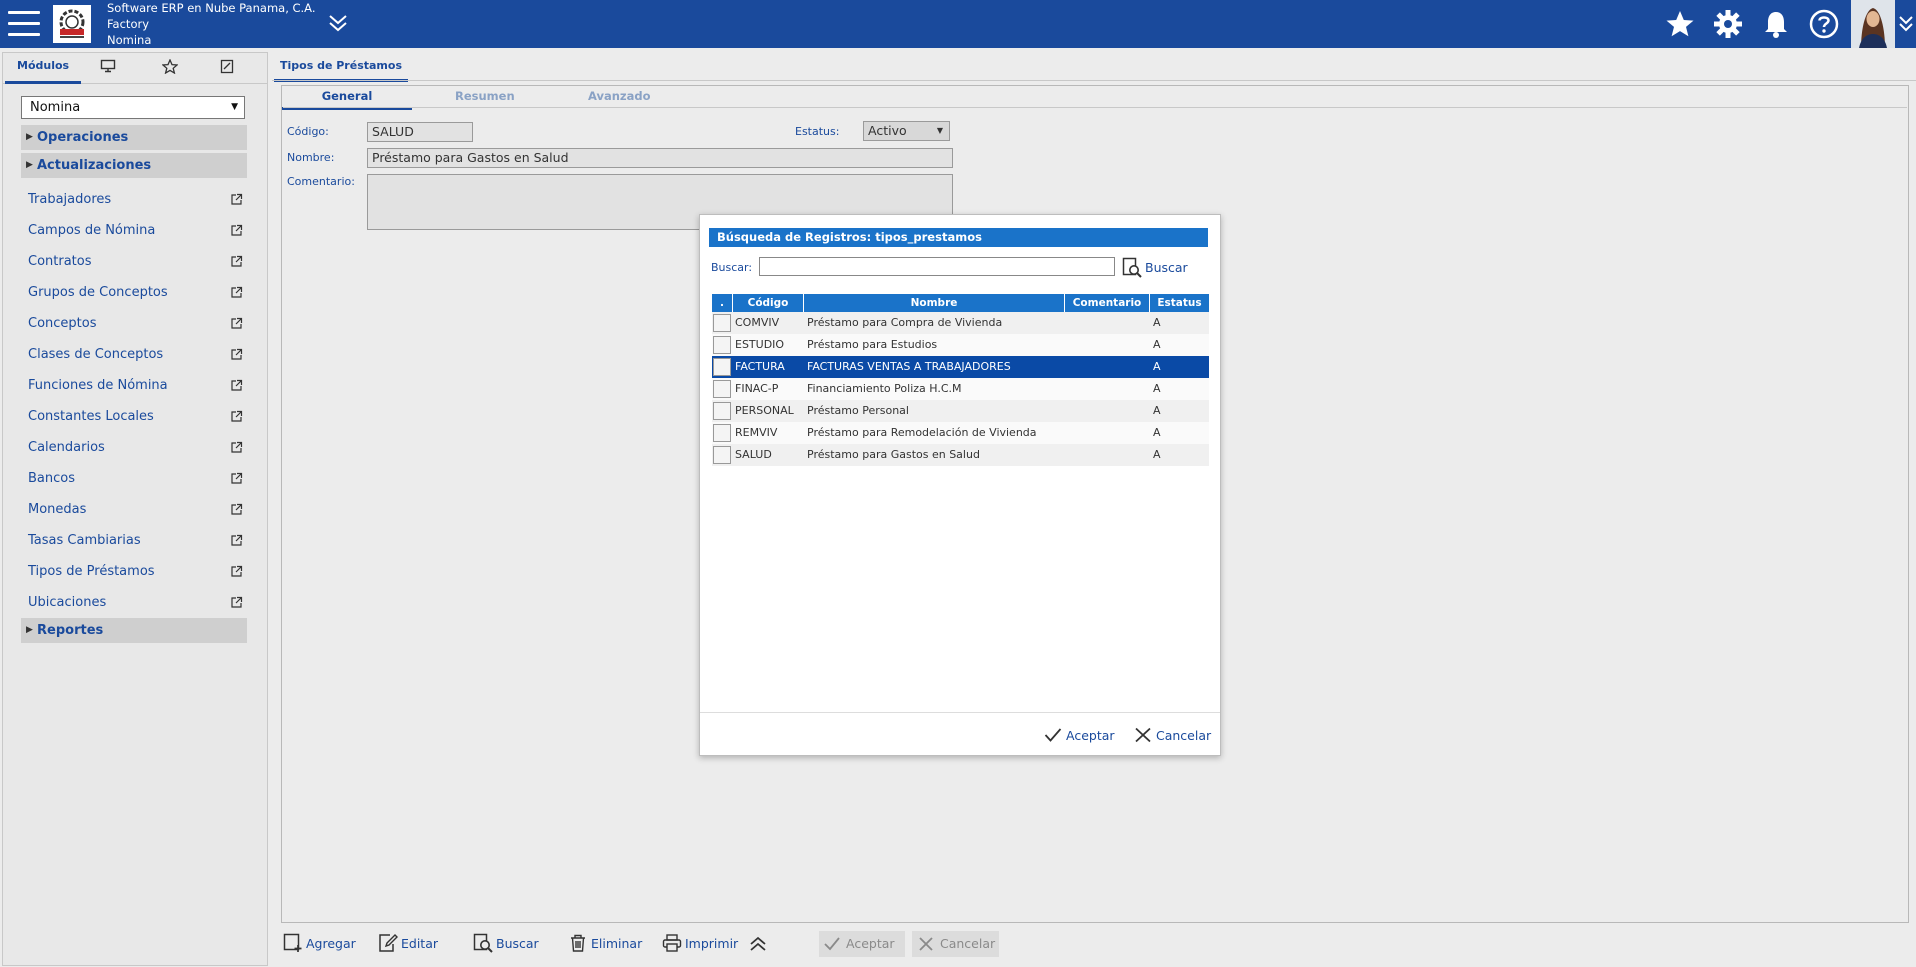 Image resolution: width=1916 pixels, height=967 pixels. Describe the element at coordinates (43, 68) in the screenshot. I see `tab-modules: Módulos` at that location.